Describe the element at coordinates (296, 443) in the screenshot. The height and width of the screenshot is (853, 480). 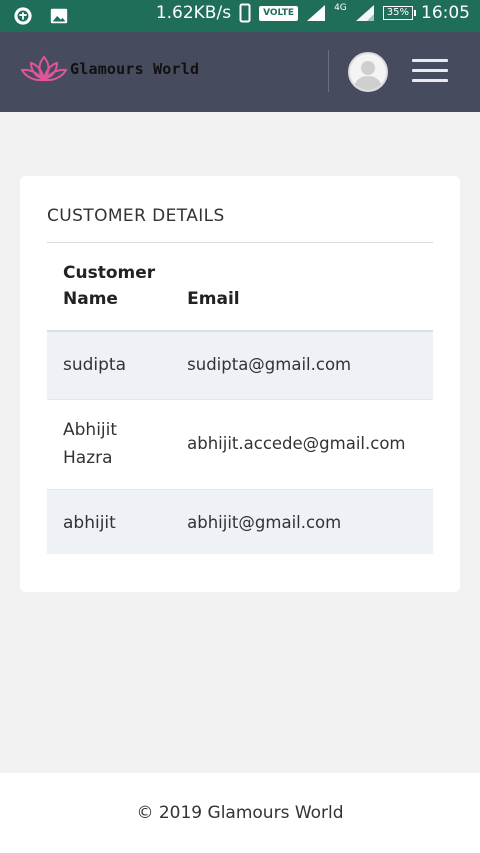
I see `cell-email: abhijit.accede@gmail.com` at that location.